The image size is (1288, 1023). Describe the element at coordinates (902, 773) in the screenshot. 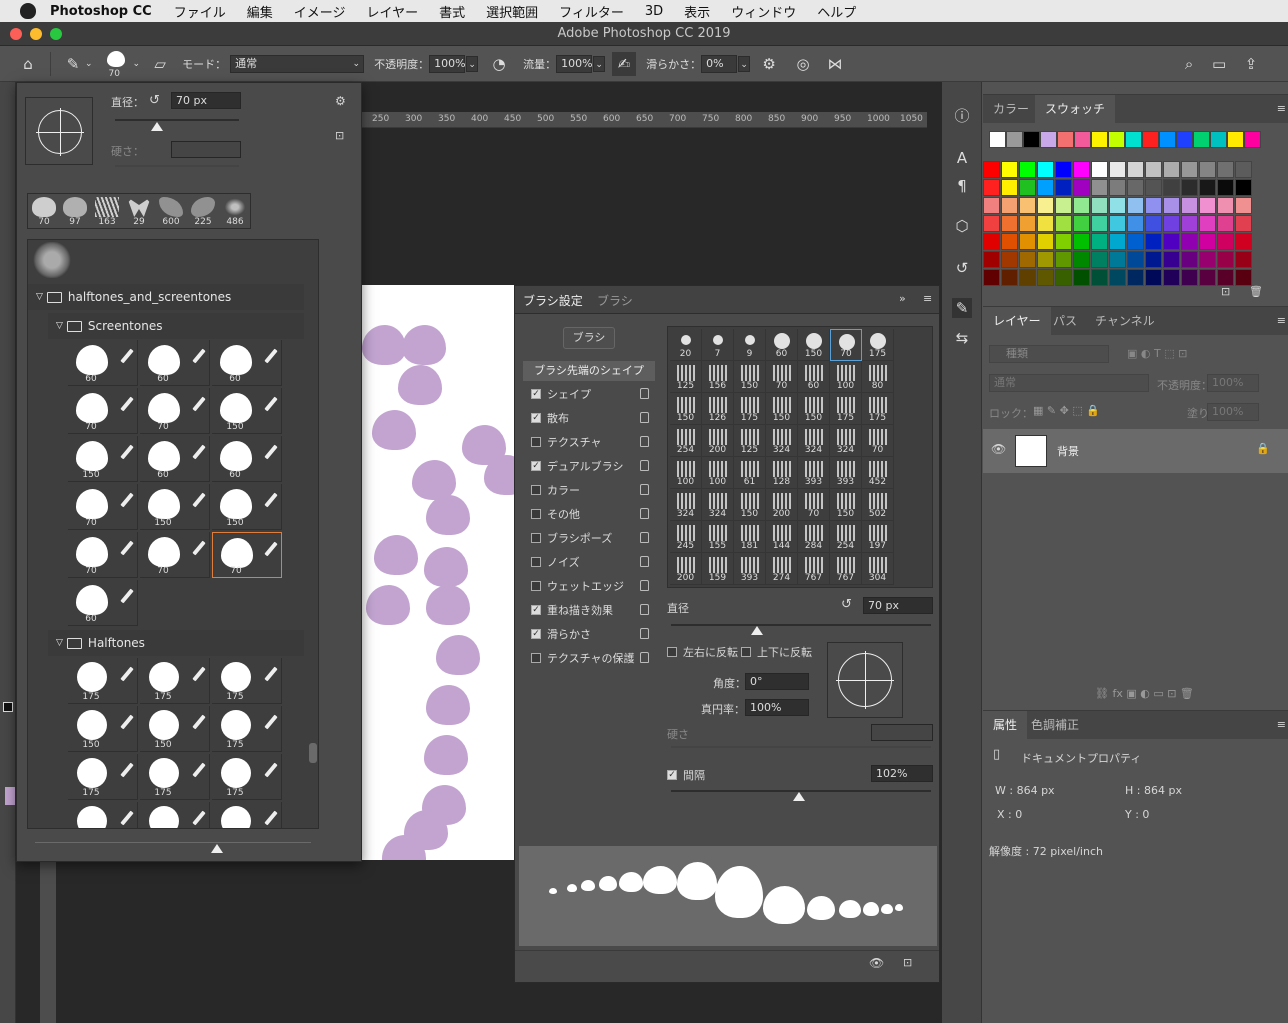

I see `spacing-input: 102%` at that location.